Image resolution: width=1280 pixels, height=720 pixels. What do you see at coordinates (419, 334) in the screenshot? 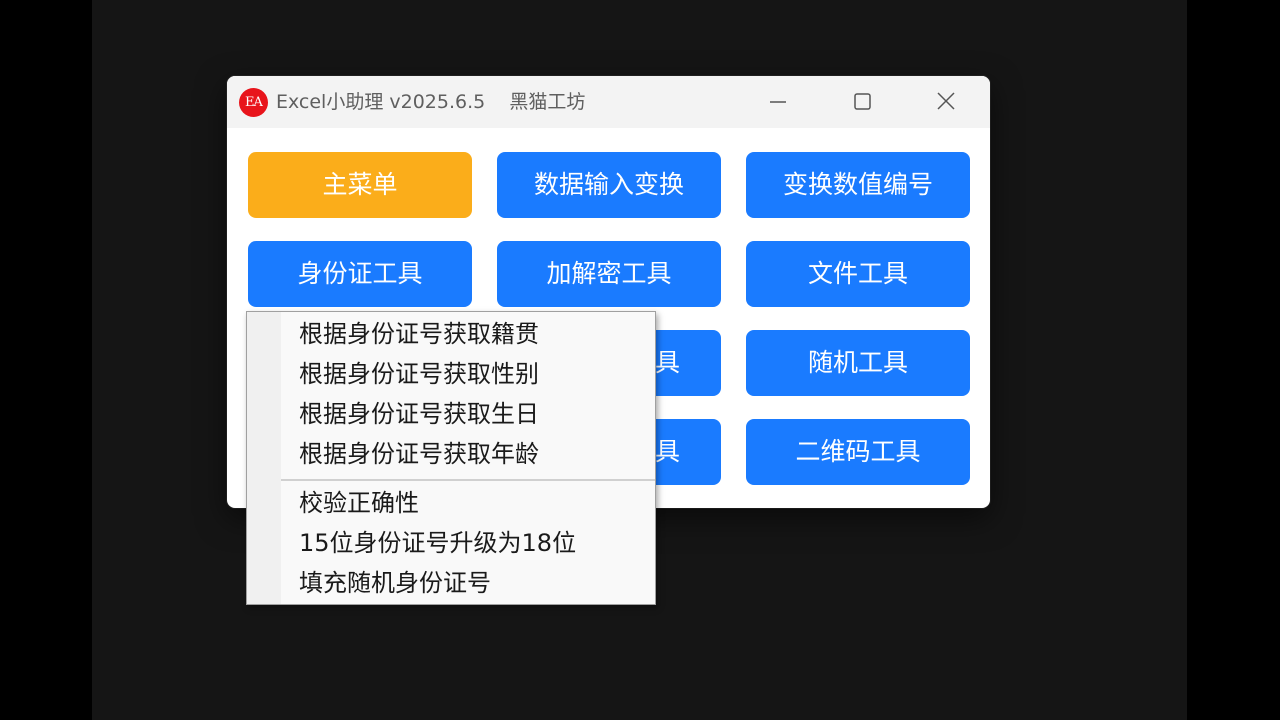
I see `menu-item-get-hometown: 根据身份证号获取籍贯` at bounding box center [419, 334].